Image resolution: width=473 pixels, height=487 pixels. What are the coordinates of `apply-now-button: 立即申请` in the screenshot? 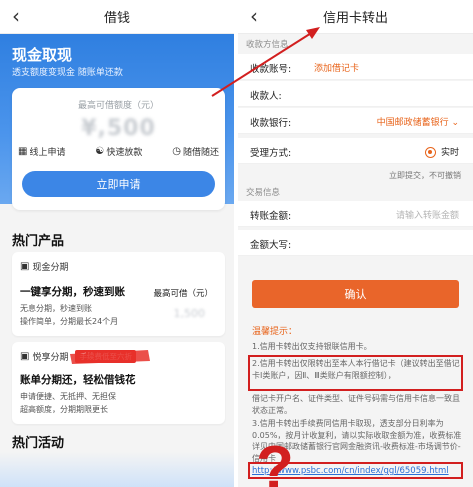 It's located at (118, 184).